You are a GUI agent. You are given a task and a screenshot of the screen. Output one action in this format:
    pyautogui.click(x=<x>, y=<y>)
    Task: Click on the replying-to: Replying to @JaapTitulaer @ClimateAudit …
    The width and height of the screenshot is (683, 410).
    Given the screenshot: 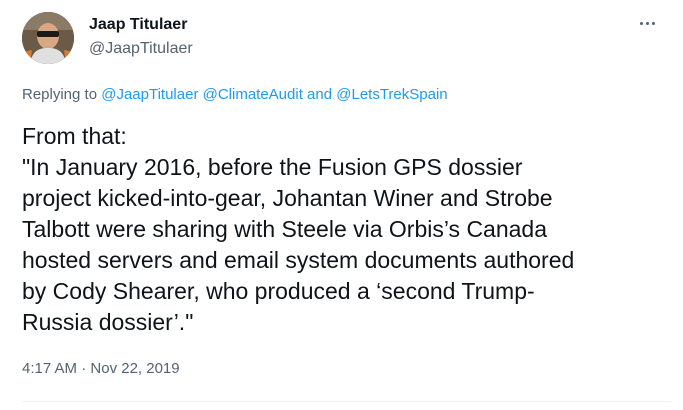 What is the action you would take?
    pyautogui.click(x=235, y=94)
    